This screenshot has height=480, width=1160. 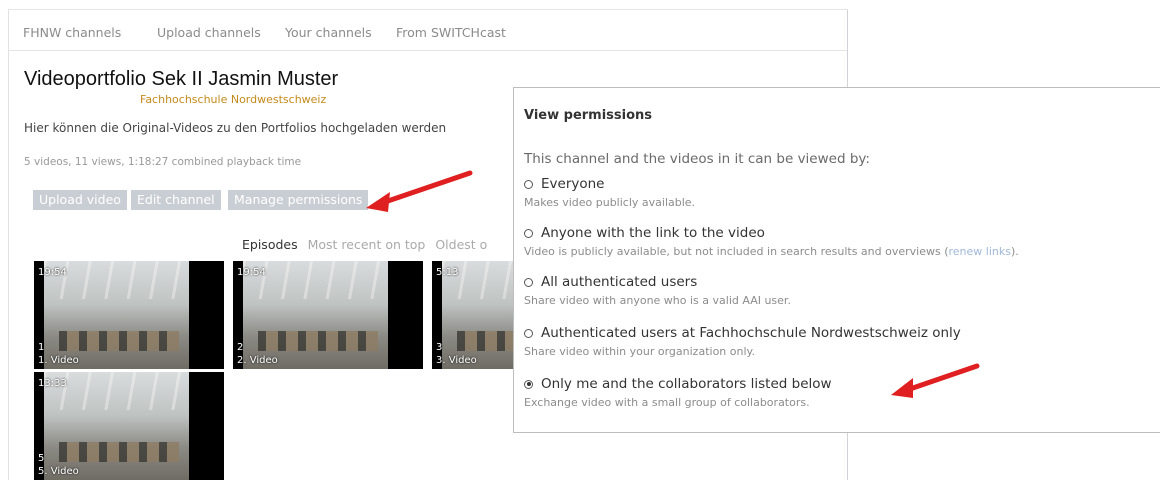 What do you see at coordinates (528, 384) in the screenshot?
I see `radio-checked-icon` at bounding box center [528, 384].